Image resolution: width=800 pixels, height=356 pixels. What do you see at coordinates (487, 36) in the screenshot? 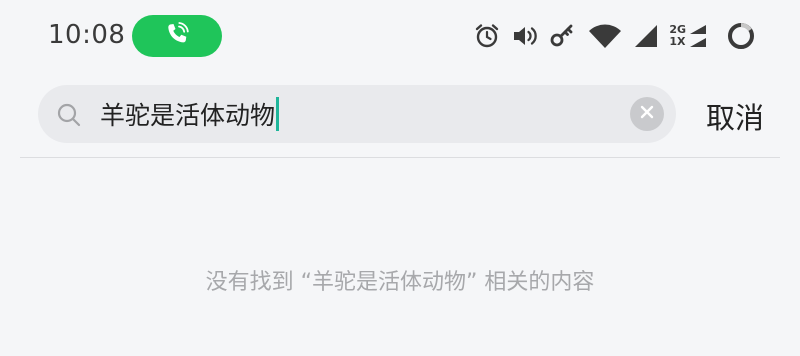
I see `alarm-icon` at bounding box center [487, 36].